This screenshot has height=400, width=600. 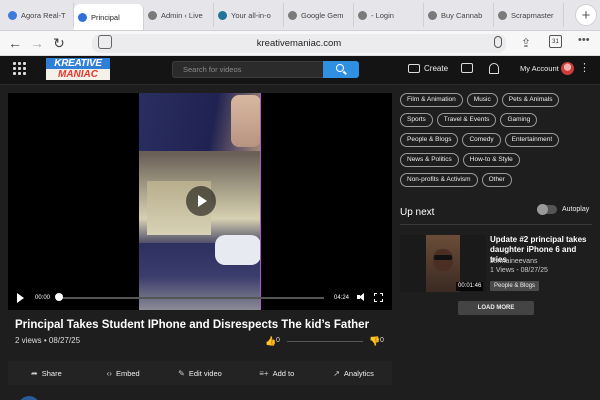 What do you see at coordinates (443, 263) in the screenshot?
I see `video-thumbnail: 00:01:46` at bounding box center [443, 263].